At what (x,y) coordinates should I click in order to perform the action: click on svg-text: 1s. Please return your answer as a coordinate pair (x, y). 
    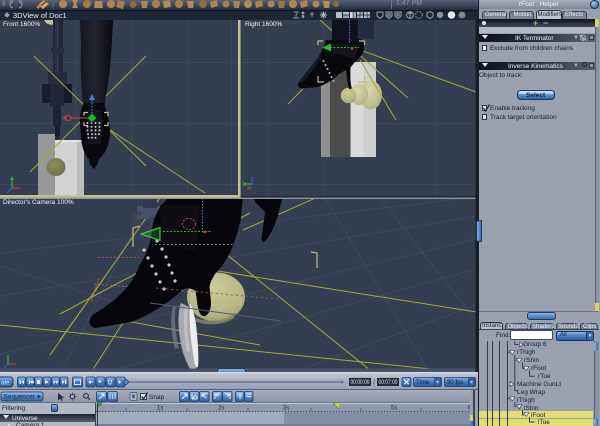
    Looking at the image, I should click on (160, 409).